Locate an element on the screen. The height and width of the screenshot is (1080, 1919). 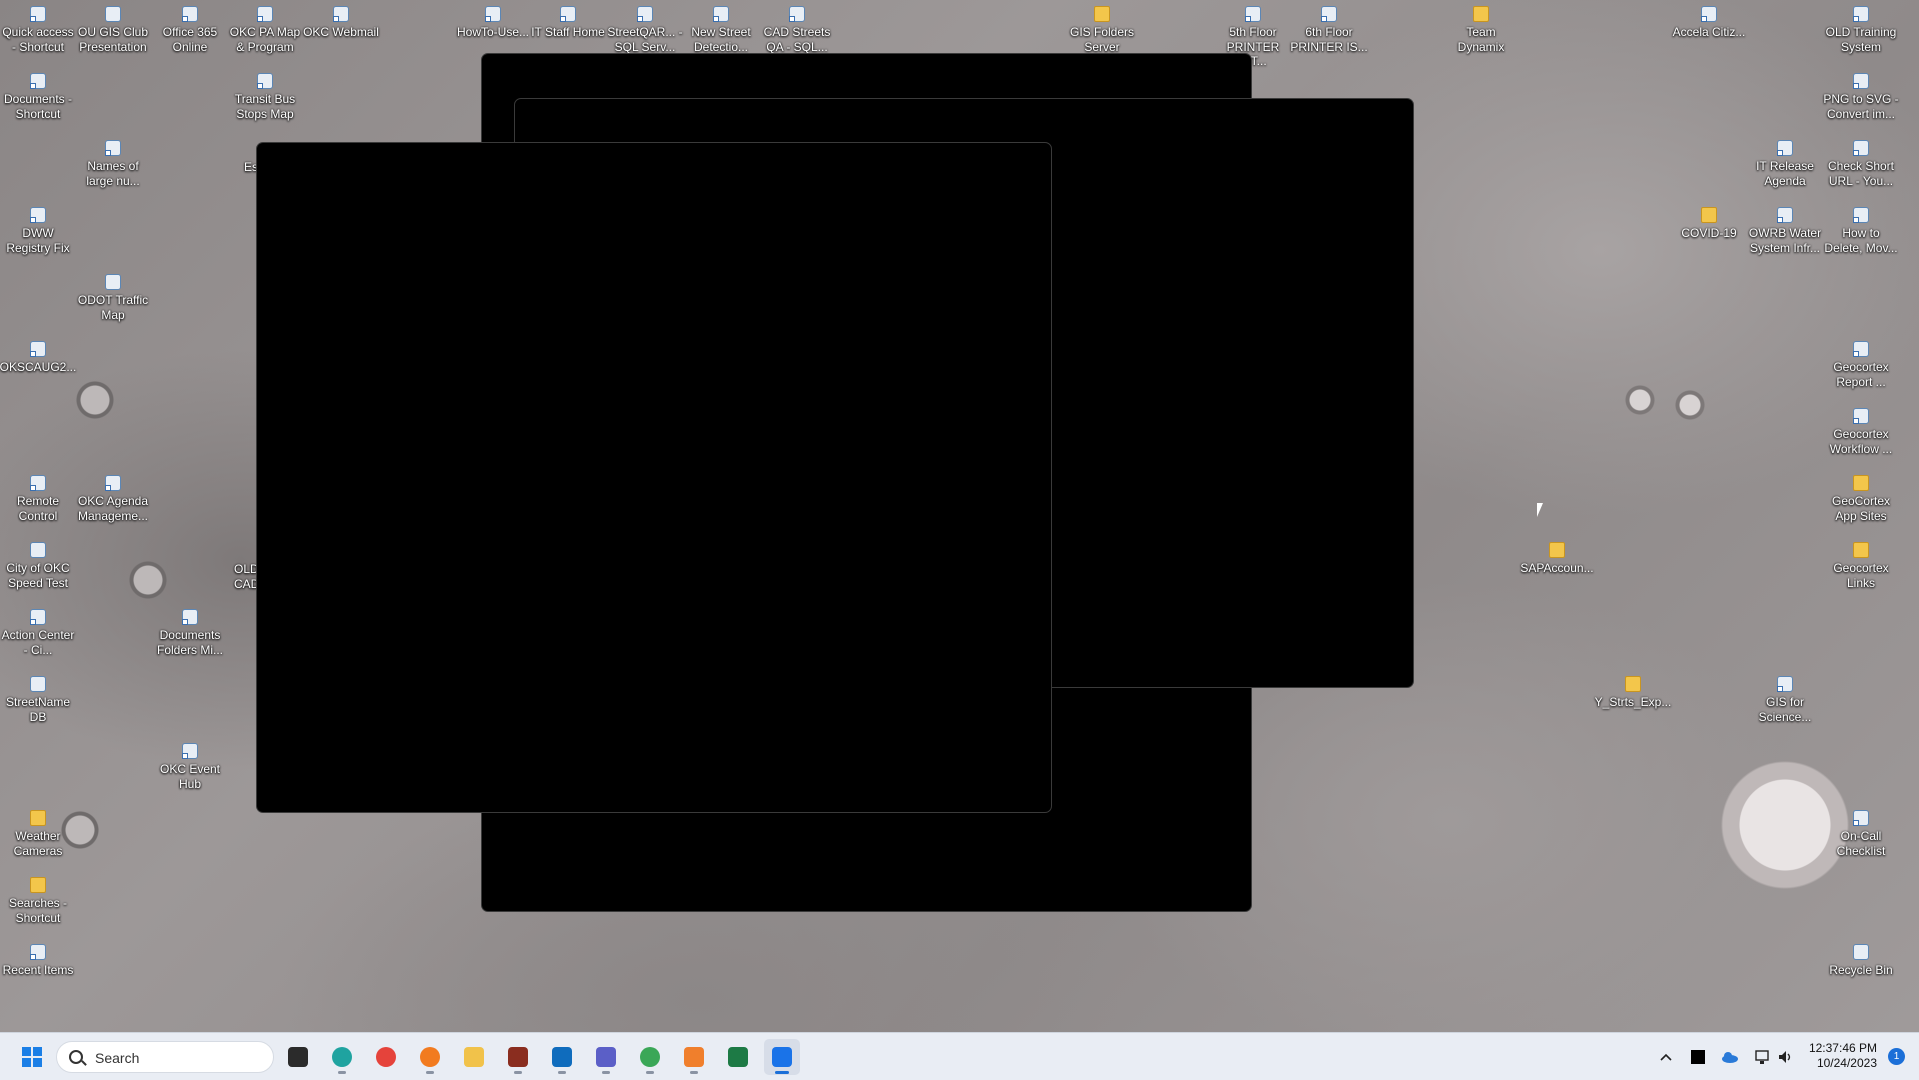
show-hidden-icons-chevron-icon is located at coordinates (1666, 1057).